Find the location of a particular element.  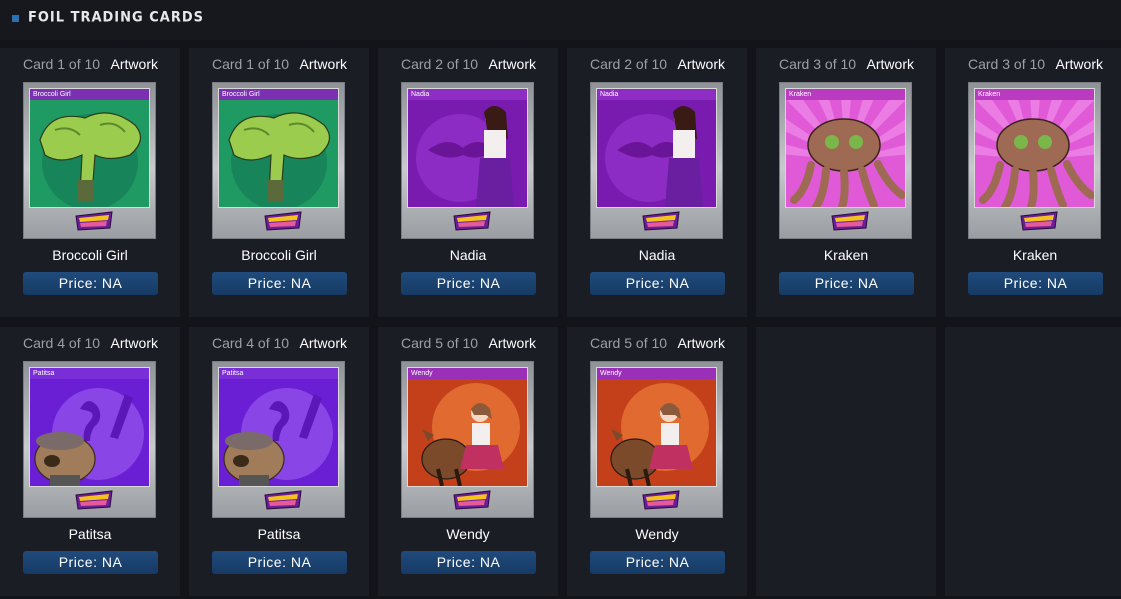

section-title: FOIL TRADING CARDS is located at coordinates (116, 17).